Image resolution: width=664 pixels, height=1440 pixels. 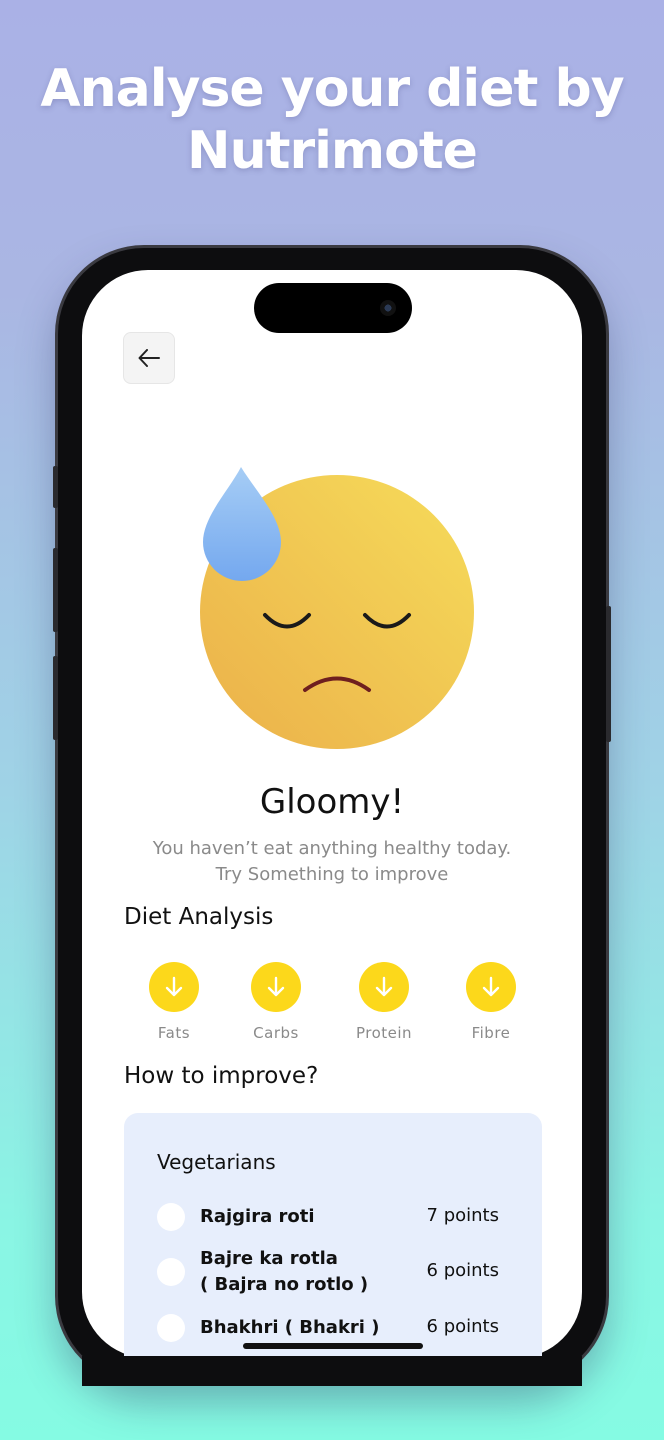 What do you see at coordinates (332, 120) in the screenshot?
I see `marketing-headline: Analyse your diet by Nutrimote` at bounding box center [332, 120].